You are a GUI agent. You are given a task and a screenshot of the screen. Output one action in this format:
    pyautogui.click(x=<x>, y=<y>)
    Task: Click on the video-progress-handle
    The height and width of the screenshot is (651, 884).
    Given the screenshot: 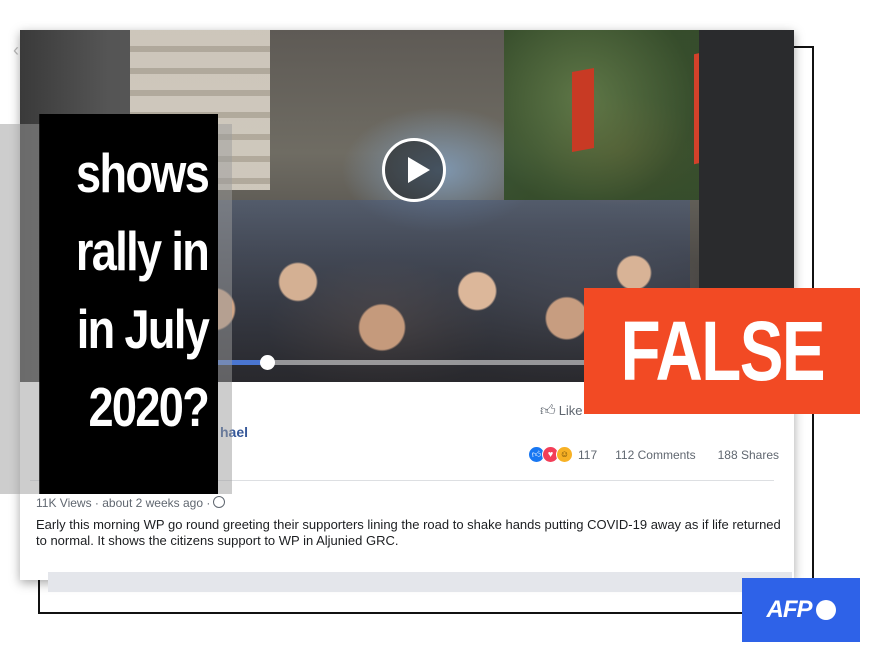 What is the action you would take?
    pyautogui.click(x=267, y=362)
    